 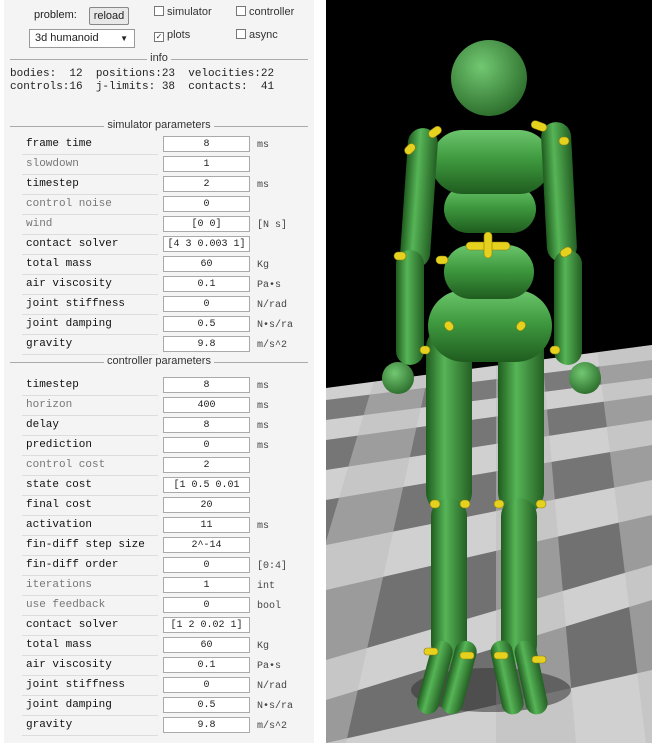 What do you see at coordinates (266, 586) in the screenshot?
I see `param-unit: int` at bounding box center [266, 586].